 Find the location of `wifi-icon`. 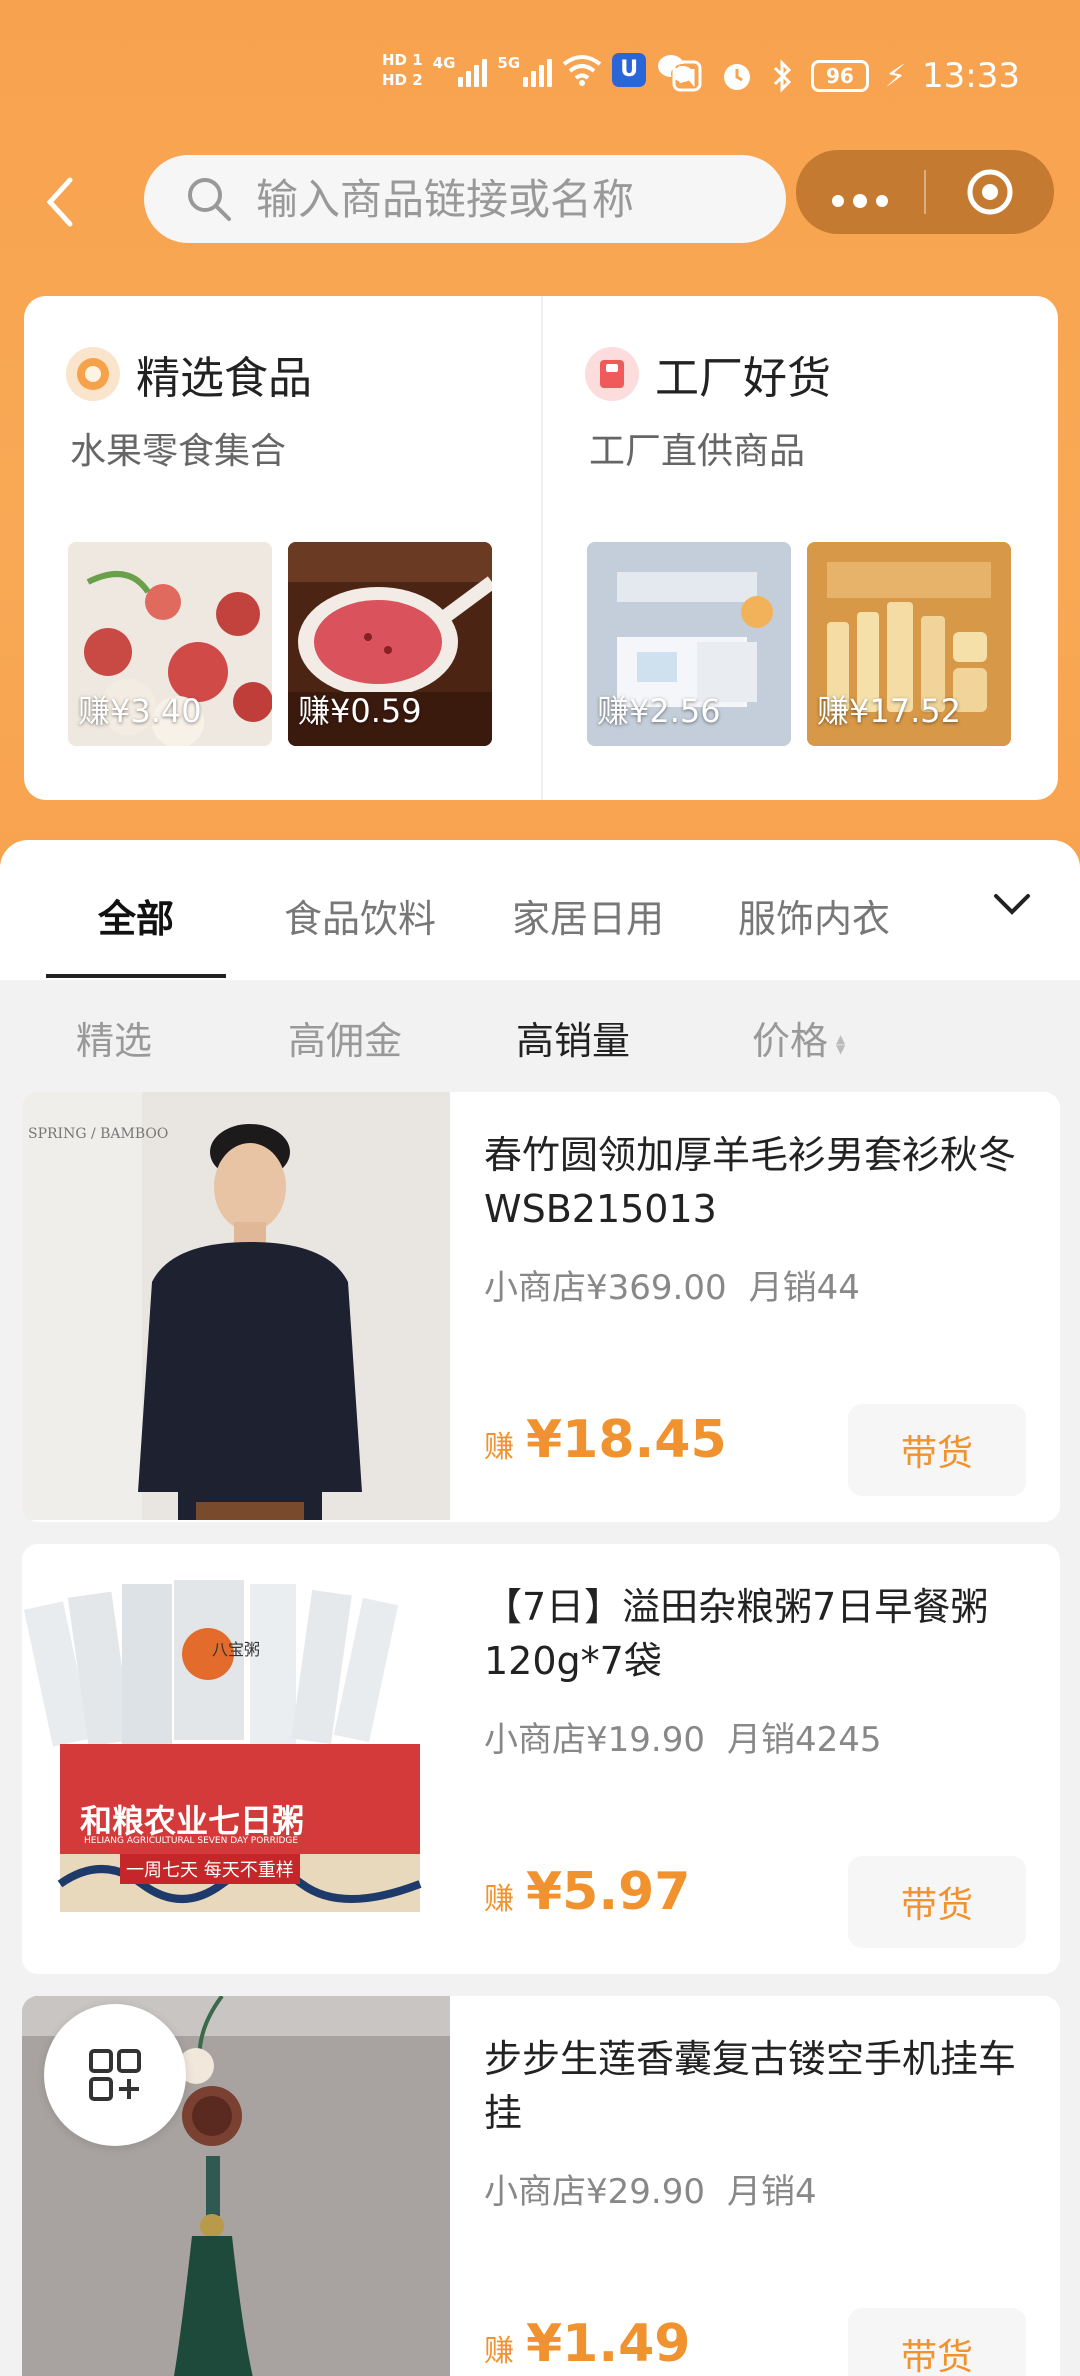

wifi-icon is located at coordinates (582, 70).